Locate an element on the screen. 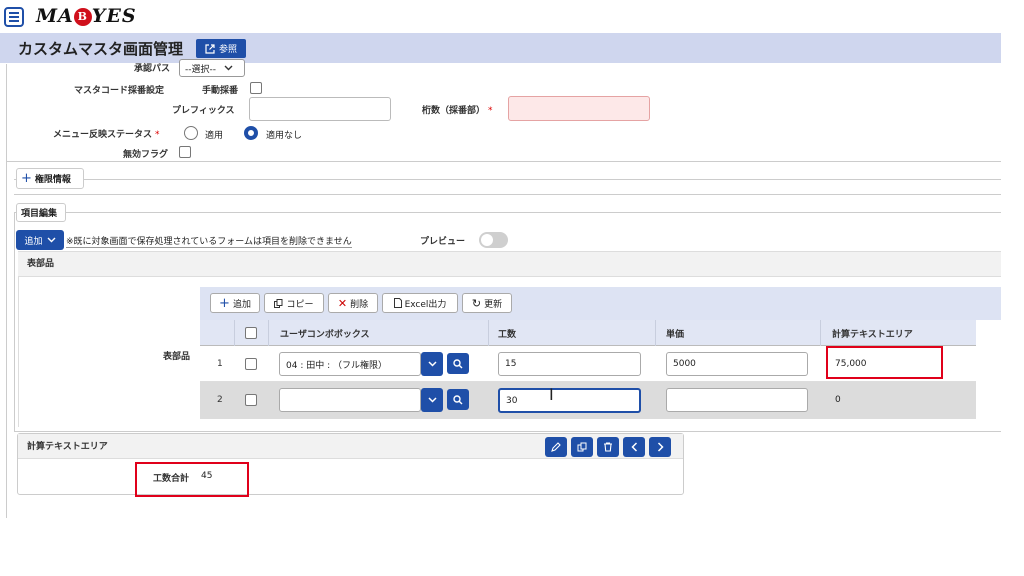  permissions-label: 権限情報 is located at coordinates (52, 180).